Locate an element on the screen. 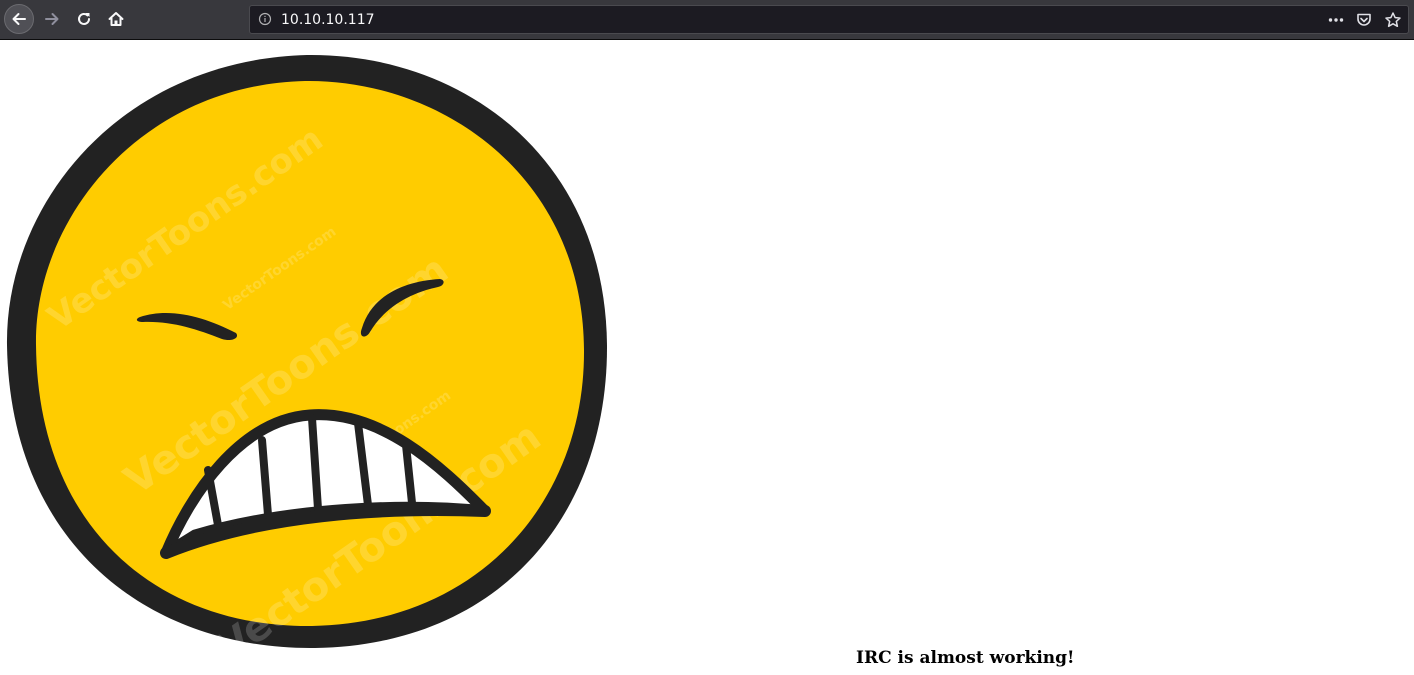  bookmark-button is located at coordinates (1393, 20).